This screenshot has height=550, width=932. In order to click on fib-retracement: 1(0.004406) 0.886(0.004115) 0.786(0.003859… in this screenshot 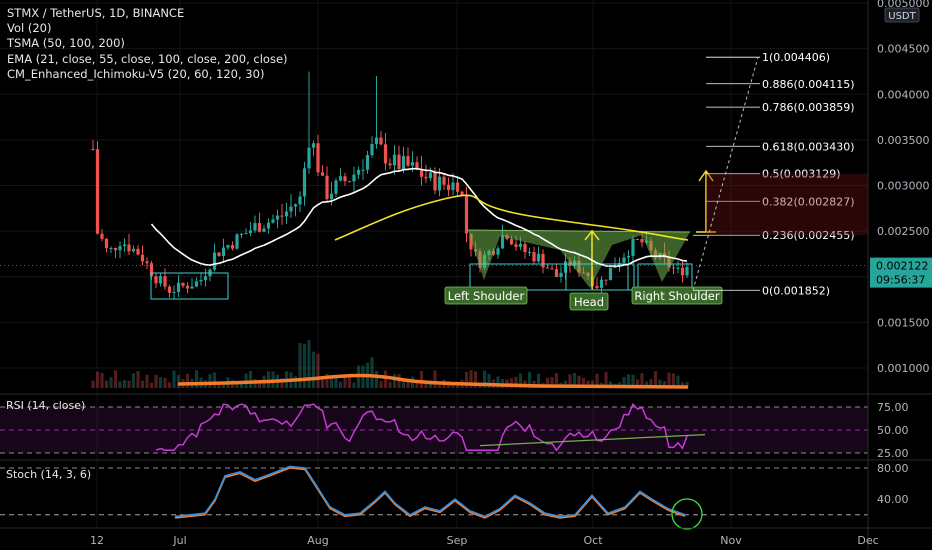, I will do `click(780, 174)`.